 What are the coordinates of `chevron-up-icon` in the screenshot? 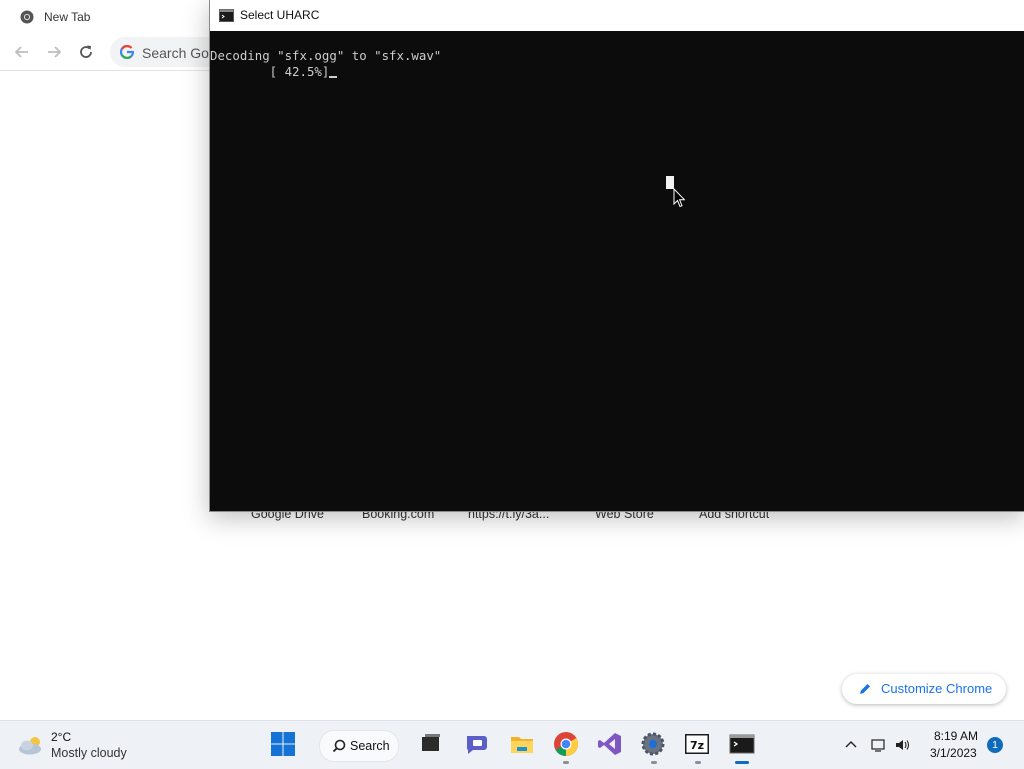 It's located at (851, 745).